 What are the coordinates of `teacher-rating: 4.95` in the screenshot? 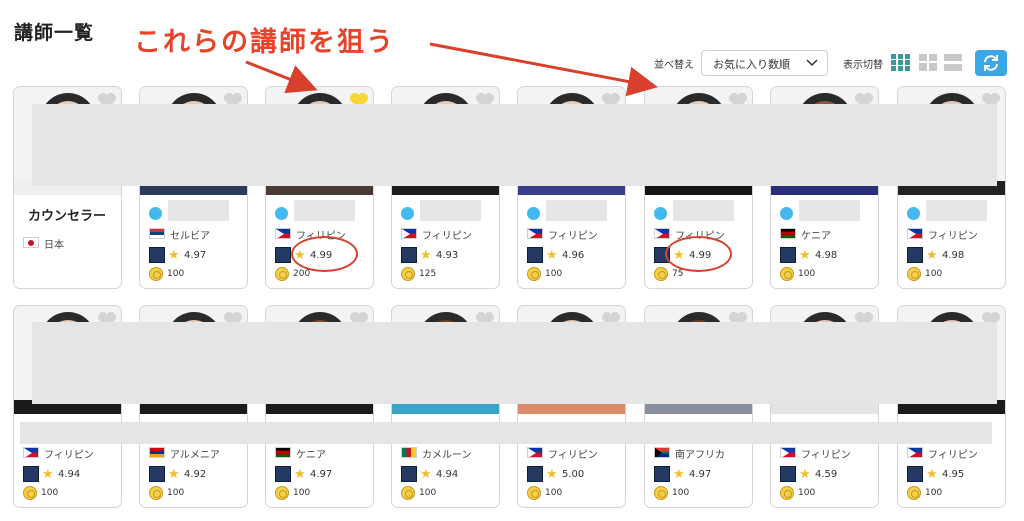 It's located at (953, 474).